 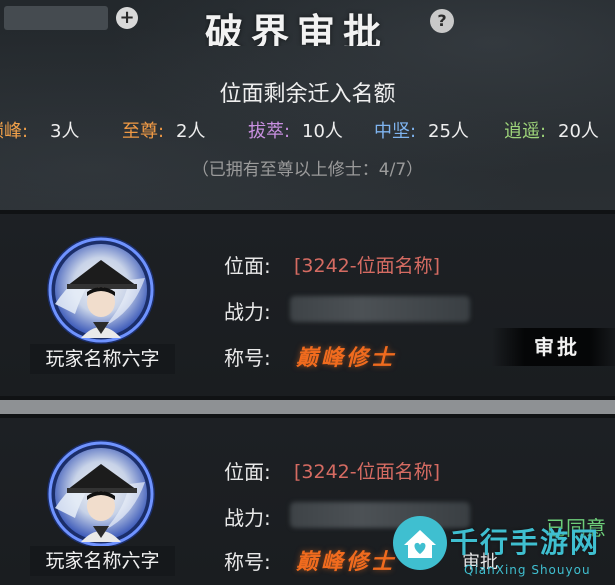 What do you see at coordinates (420, 543) in the screenshot?
I see `house-heart-logo-icon` at bounding box center [420, 543].